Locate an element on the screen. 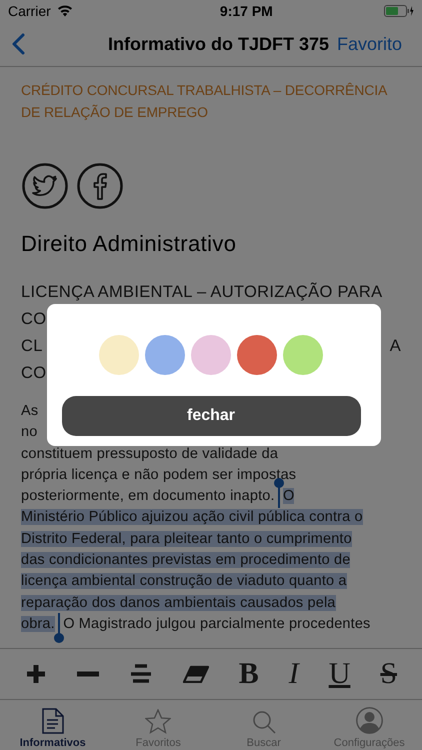 The width and height of the screenshot is (422, 750). favorite-button: Favorito is located at coordinates (369, 44).